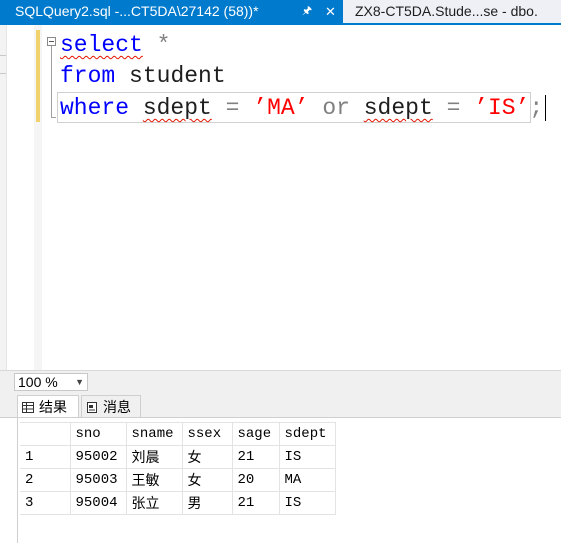 This screenshot has width=561, height=543. What do you see at coordinates (117, 408) in the screenshot?
I see `tab-messages-label: 消息` at bounding box center [117, 408].